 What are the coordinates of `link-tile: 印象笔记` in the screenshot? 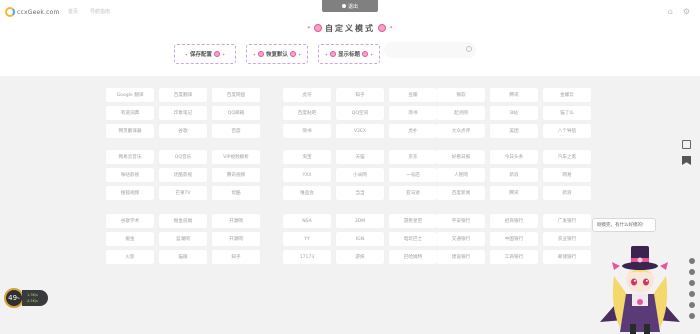 It's located at (183, 113).